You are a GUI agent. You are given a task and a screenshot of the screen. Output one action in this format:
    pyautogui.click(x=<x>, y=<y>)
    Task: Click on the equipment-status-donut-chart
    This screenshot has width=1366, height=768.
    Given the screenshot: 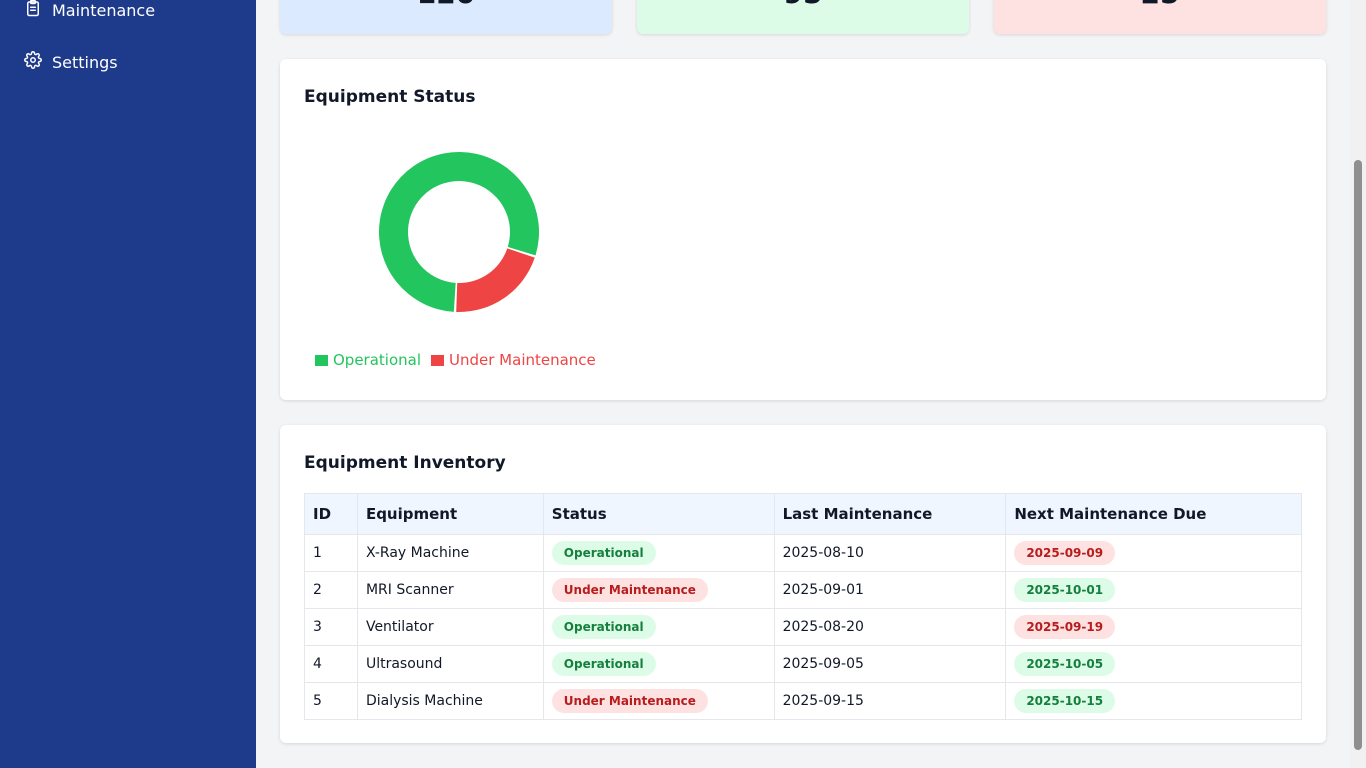 What is the action you would take?
    pyautogui.click(x=459, y=231)
    